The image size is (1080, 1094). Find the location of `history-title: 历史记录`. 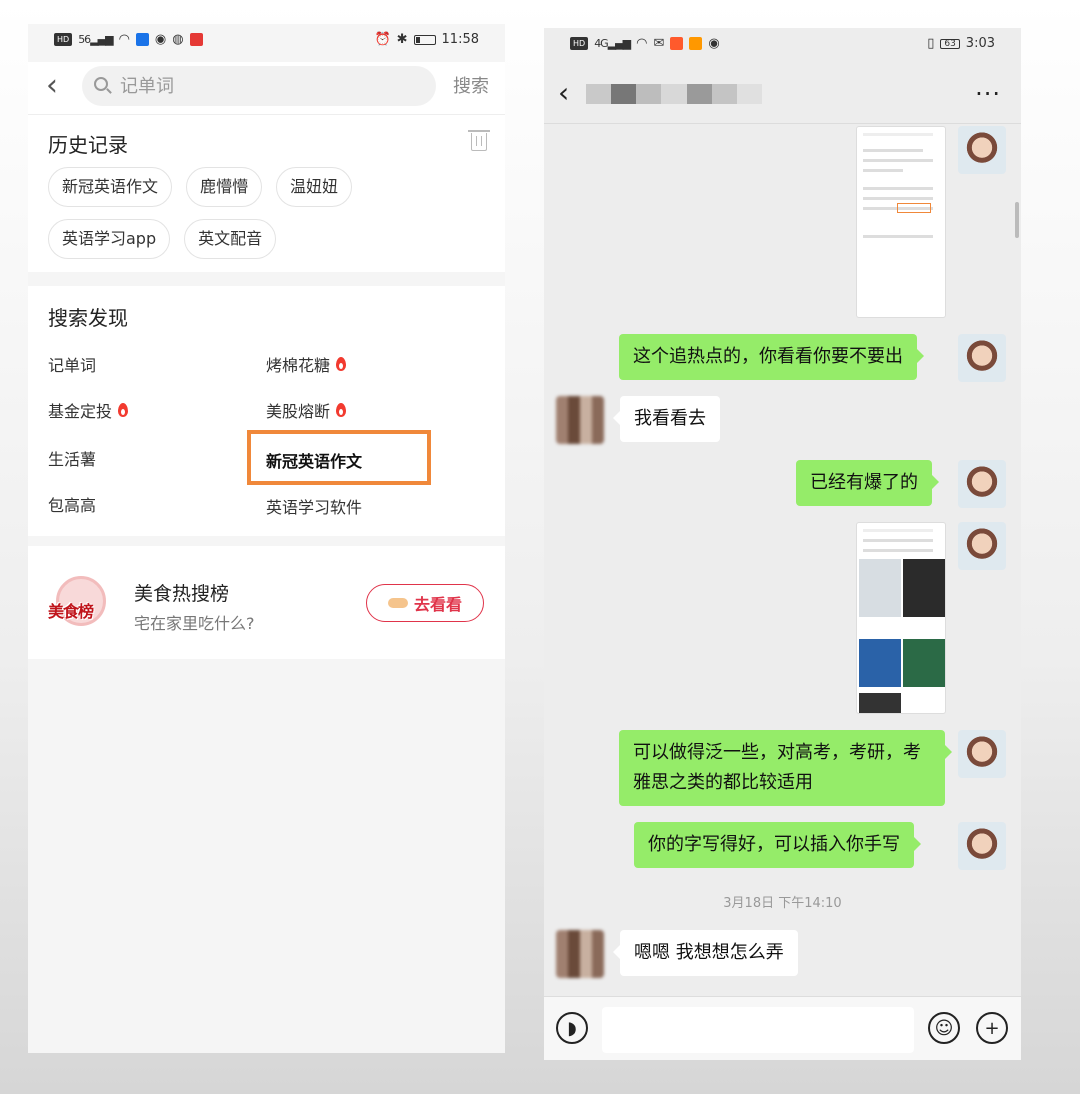

history-title: 历史记录 is located at coordinates (88, 145).